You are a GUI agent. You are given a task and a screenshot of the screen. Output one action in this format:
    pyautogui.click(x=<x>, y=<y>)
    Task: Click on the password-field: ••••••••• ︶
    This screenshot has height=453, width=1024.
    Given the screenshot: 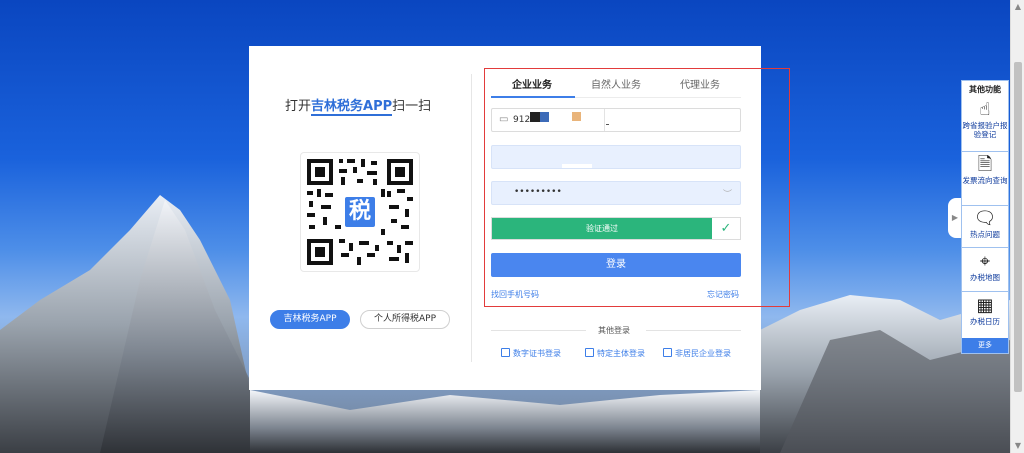 What is the action you would take?
    pyautogui.click(x=616, y=193)
    